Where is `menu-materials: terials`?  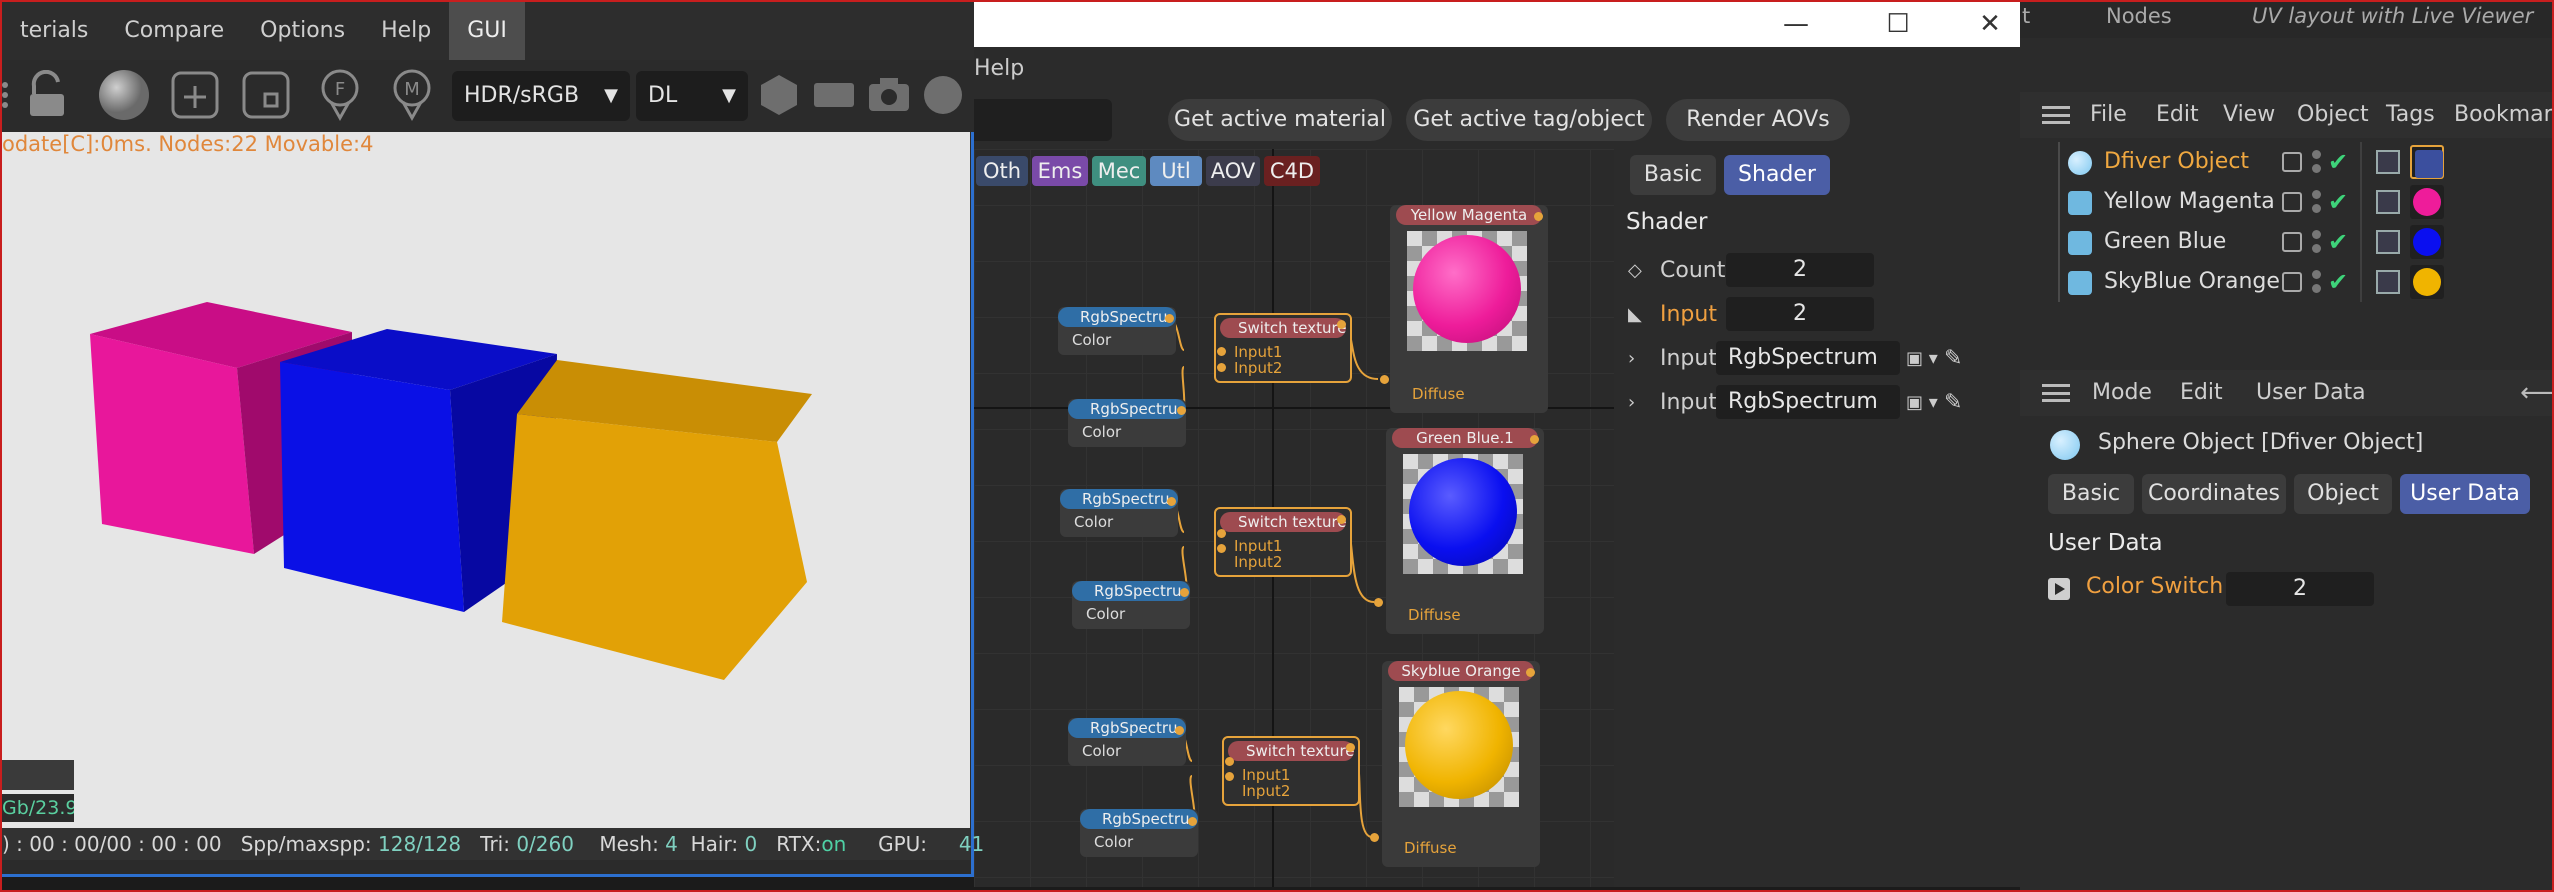
menu-materials: terials is located at coordinates (54, 31).